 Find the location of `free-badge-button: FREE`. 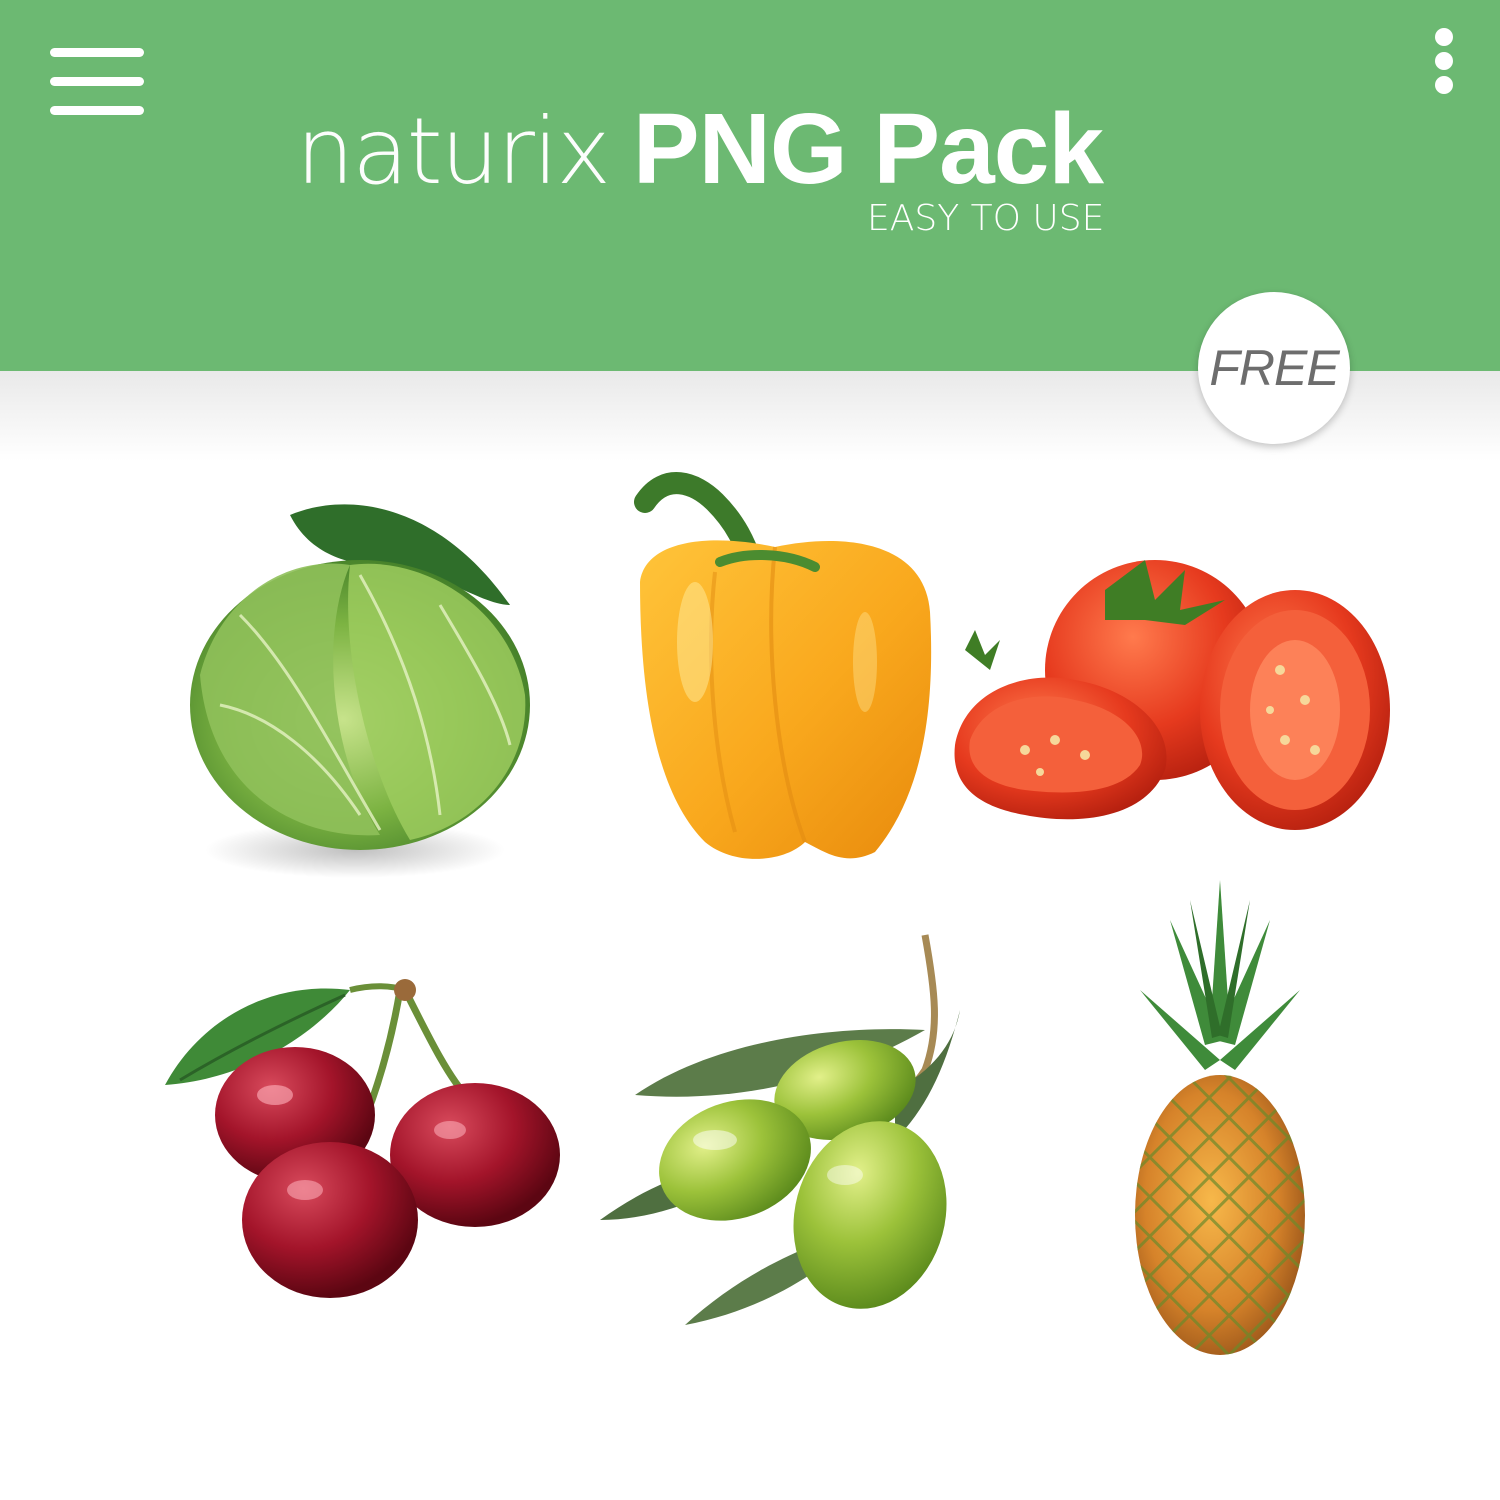

free-badge-button: FREE is located at coordinates (1274, 368).